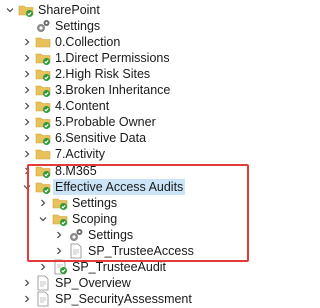  Describe the element at coordinates (105, 122) in the screenshot. I see `tree-node-label: 5.Probable Owner` at that location.